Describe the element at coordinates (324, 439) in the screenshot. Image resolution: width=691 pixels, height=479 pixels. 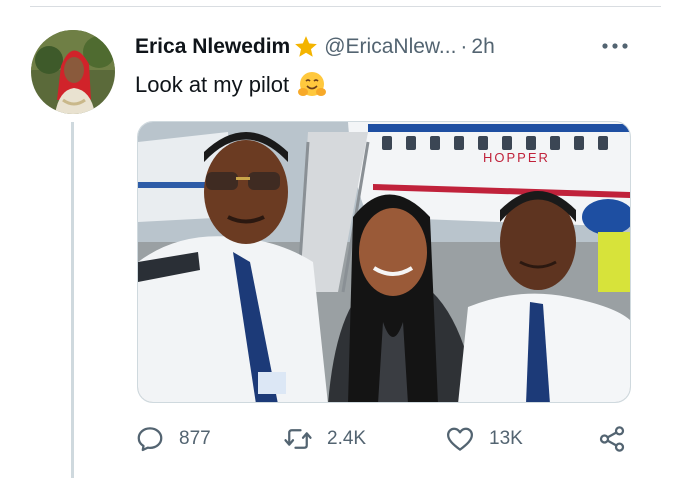
I see `retweet-button: 2.4K` at that location.